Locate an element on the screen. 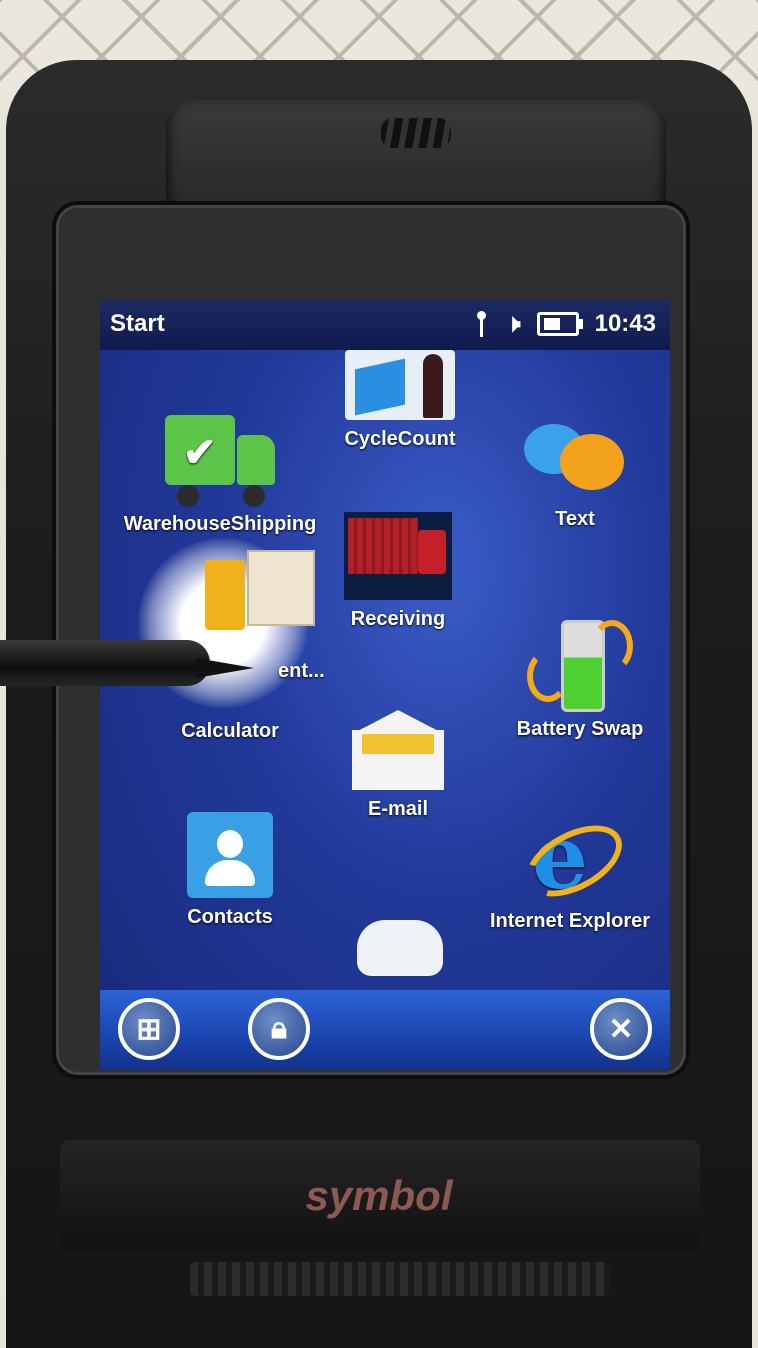 The image size is (758, 1348). app-email: E-mail is located at coordinates (398, 765).